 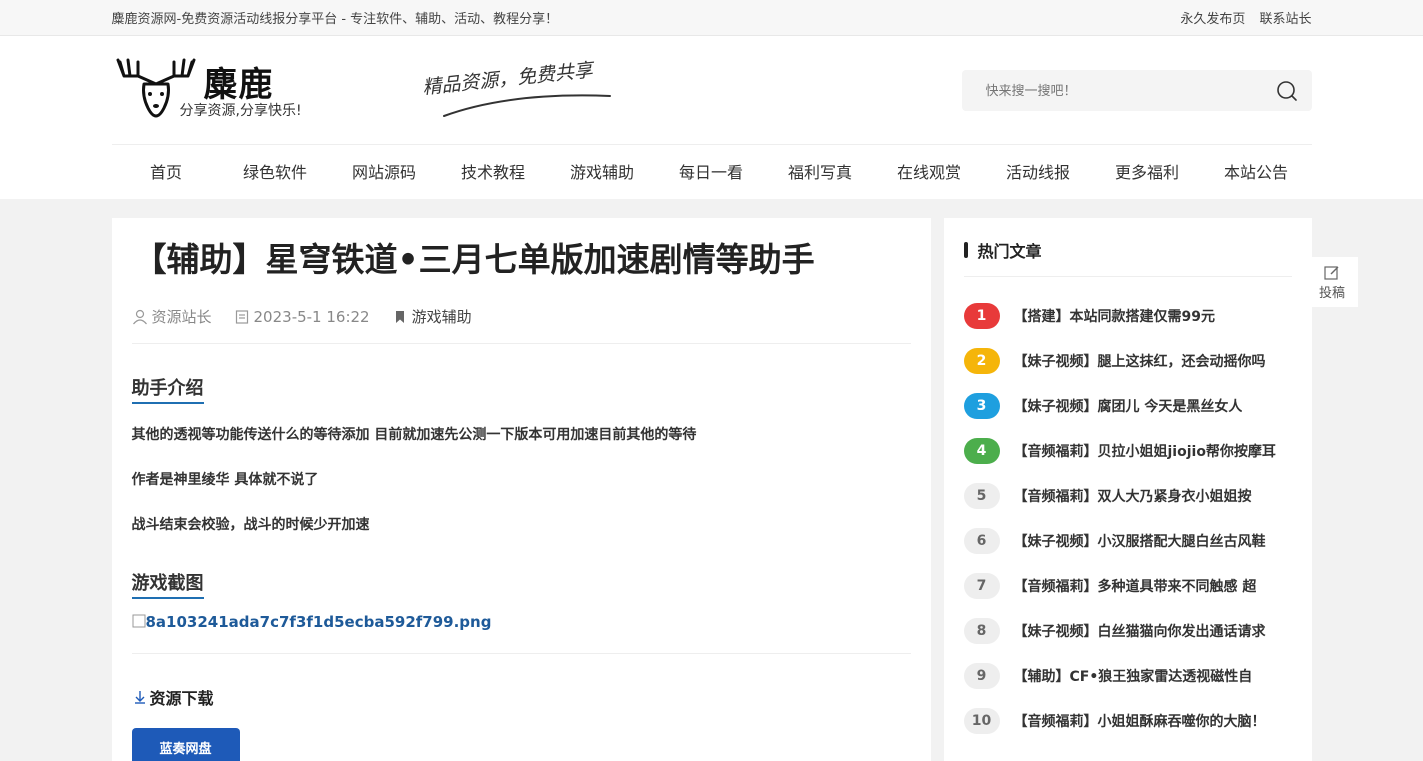 What do you see at coordinates (981, 360) in the screenshot?
I see `rank-badge: 2` at bounding box center [981, 360].